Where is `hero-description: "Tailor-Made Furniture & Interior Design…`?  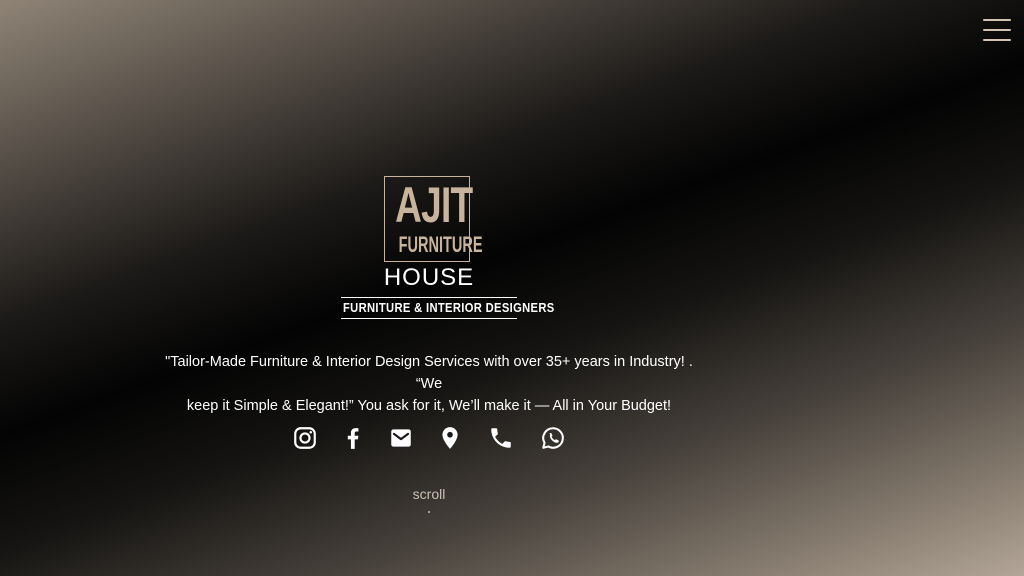 hero-description: "Tailor-Made Furniture & Interior Design… is located at coordinates (429, 384).